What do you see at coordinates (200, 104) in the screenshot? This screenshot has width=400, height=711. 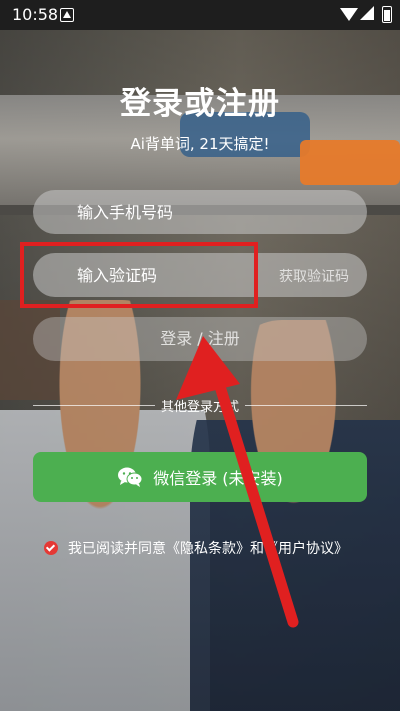 I see `page-title: 登录或注册` at bounding box center [200, 104].